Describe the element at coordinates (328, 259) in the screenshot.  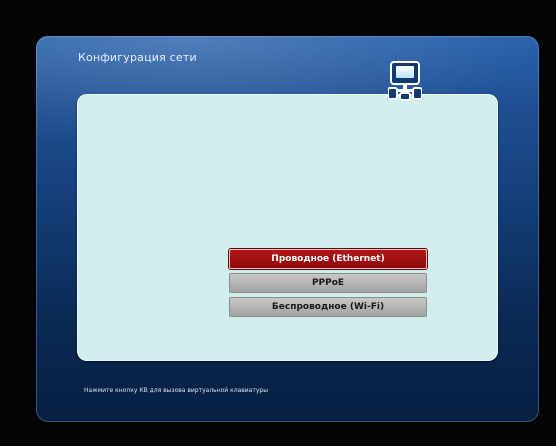
I see `menu-item-ethernet: Проводное (Ethernet)` at that location.